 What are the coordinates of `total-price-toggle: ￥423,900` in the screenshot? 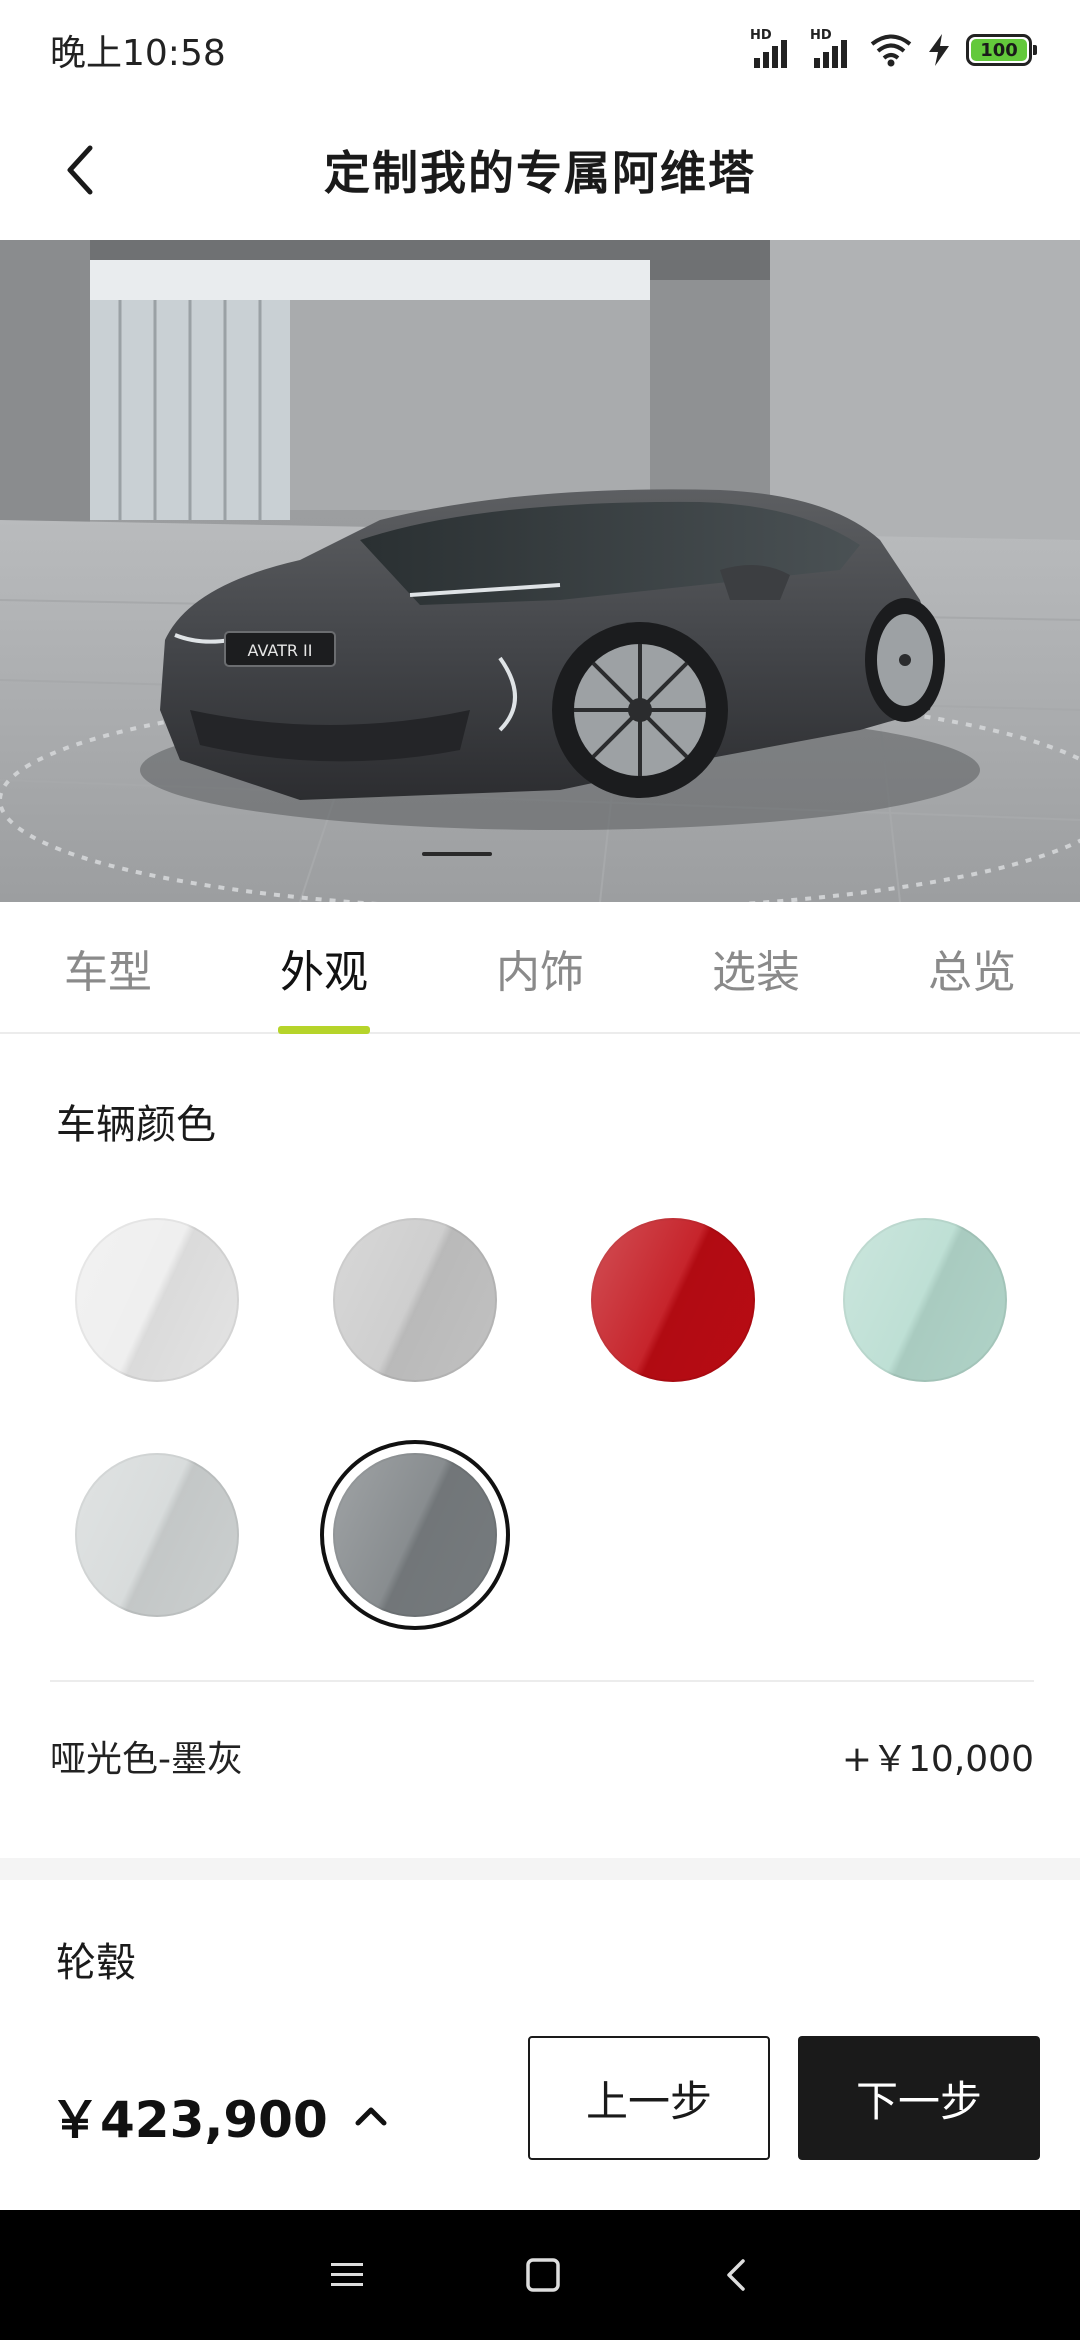 It's located at (219, 2116).